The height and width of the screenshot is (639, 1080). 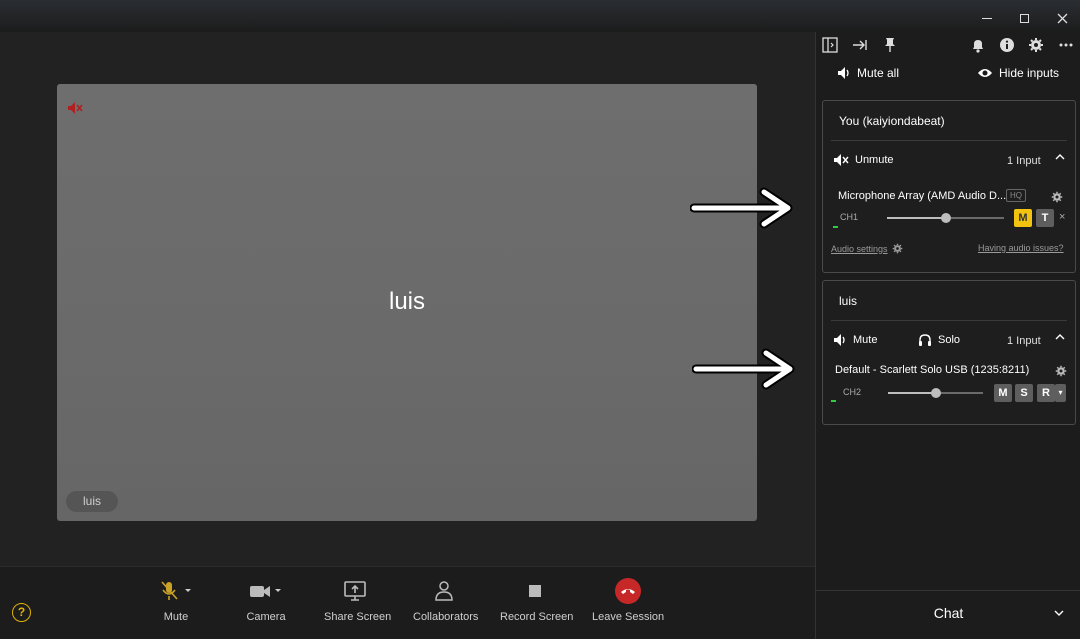 I want to click on participant-name: luis, so click(x=406, y=301).